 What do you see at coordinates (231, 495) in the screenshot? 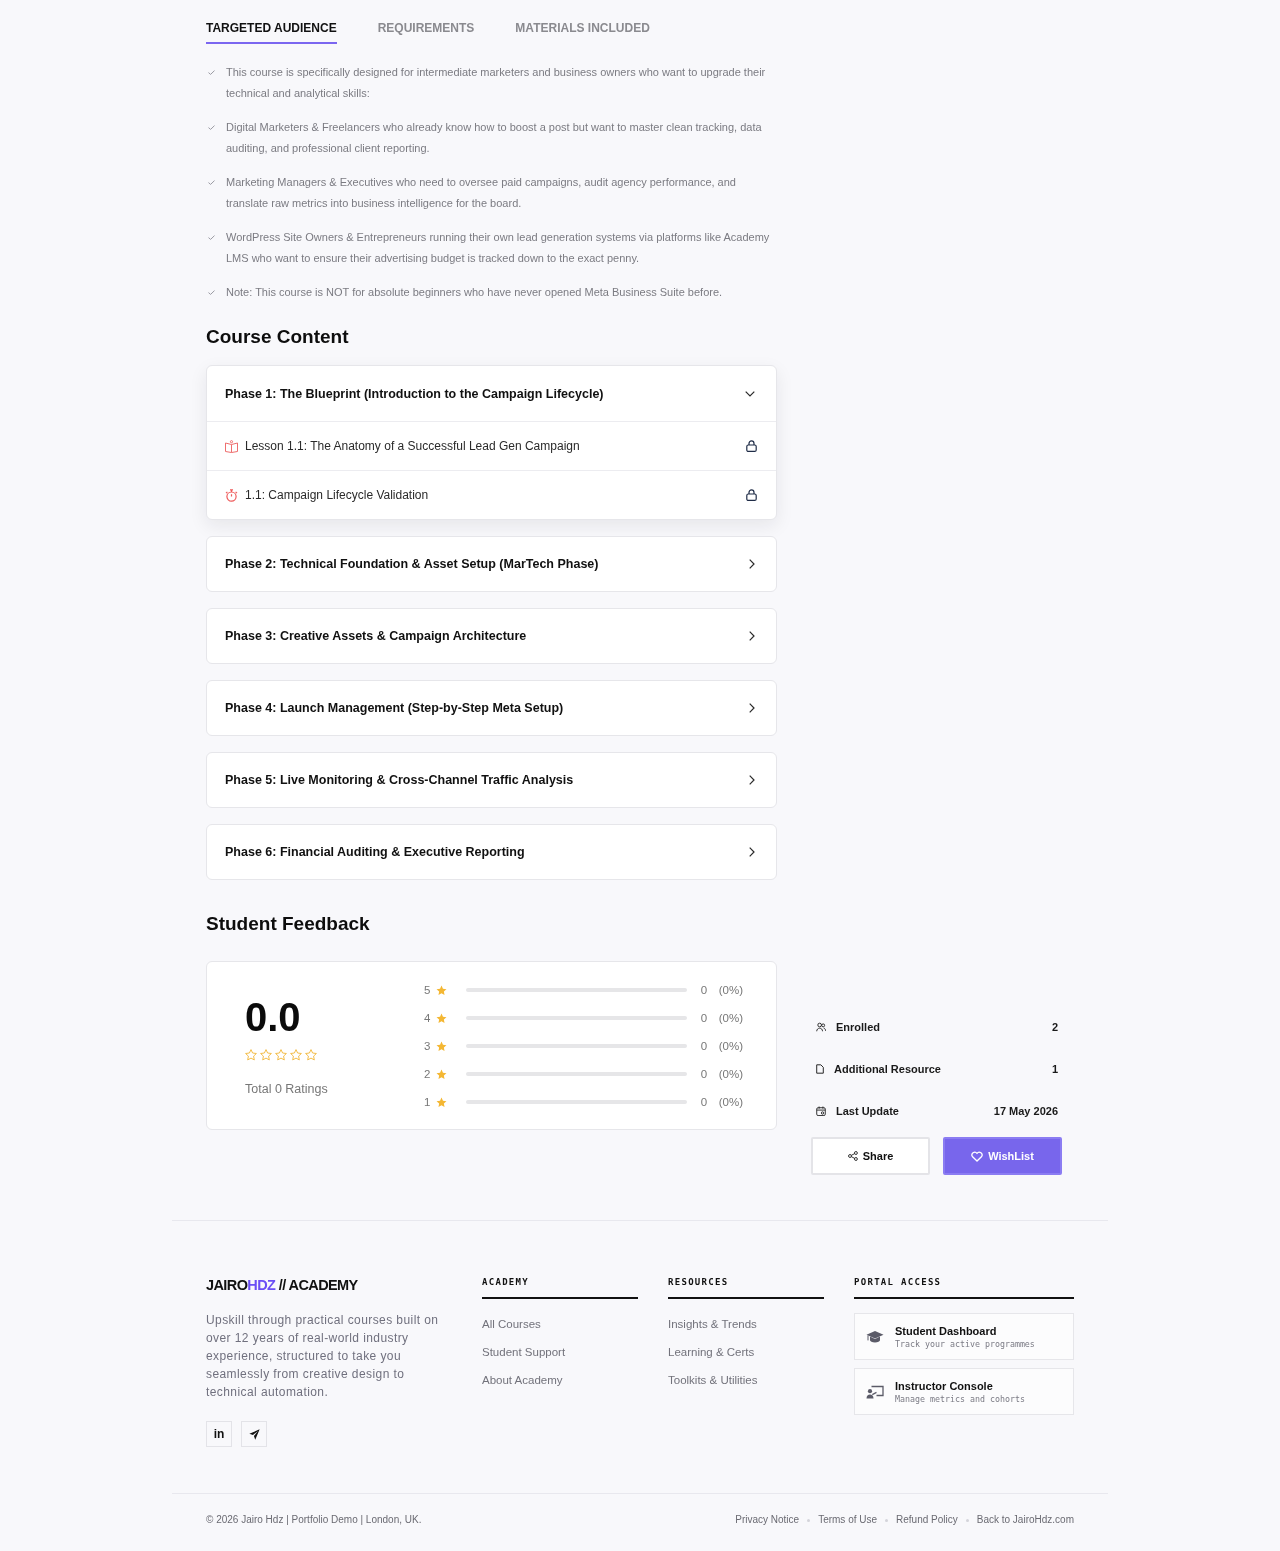
I see `stopwatch-icon` at bounding box center [231, 495].